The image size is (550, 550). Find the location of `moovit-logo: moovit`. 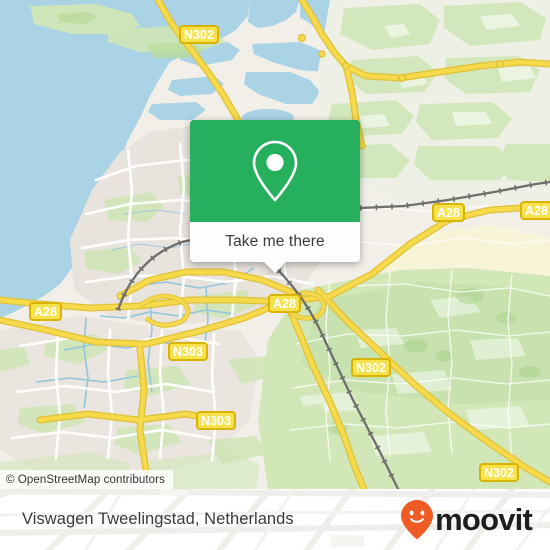

moovit-logo: moovit is located at coordinates (466, 520).